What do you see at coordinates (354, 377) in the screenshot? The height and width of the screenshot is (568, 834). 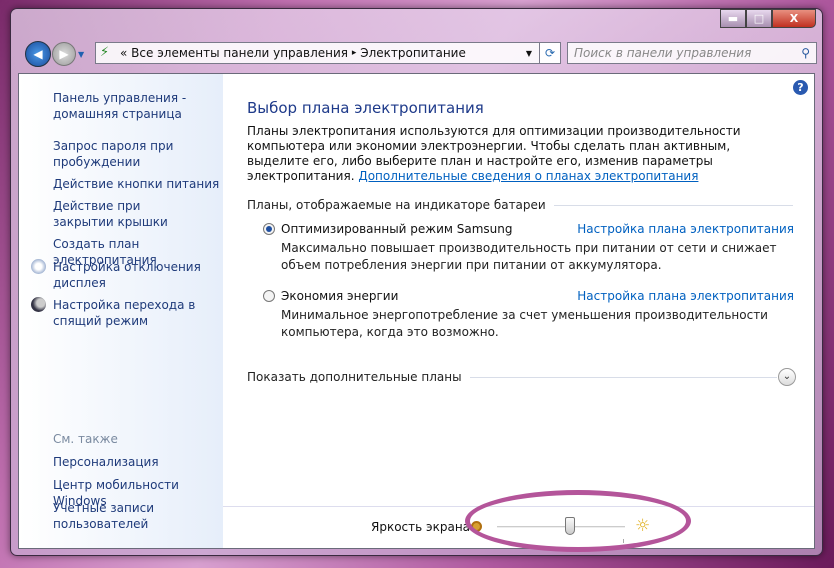 I see `more-plans-label: Показать дополнительные планы` at bounding box center [354, 377].